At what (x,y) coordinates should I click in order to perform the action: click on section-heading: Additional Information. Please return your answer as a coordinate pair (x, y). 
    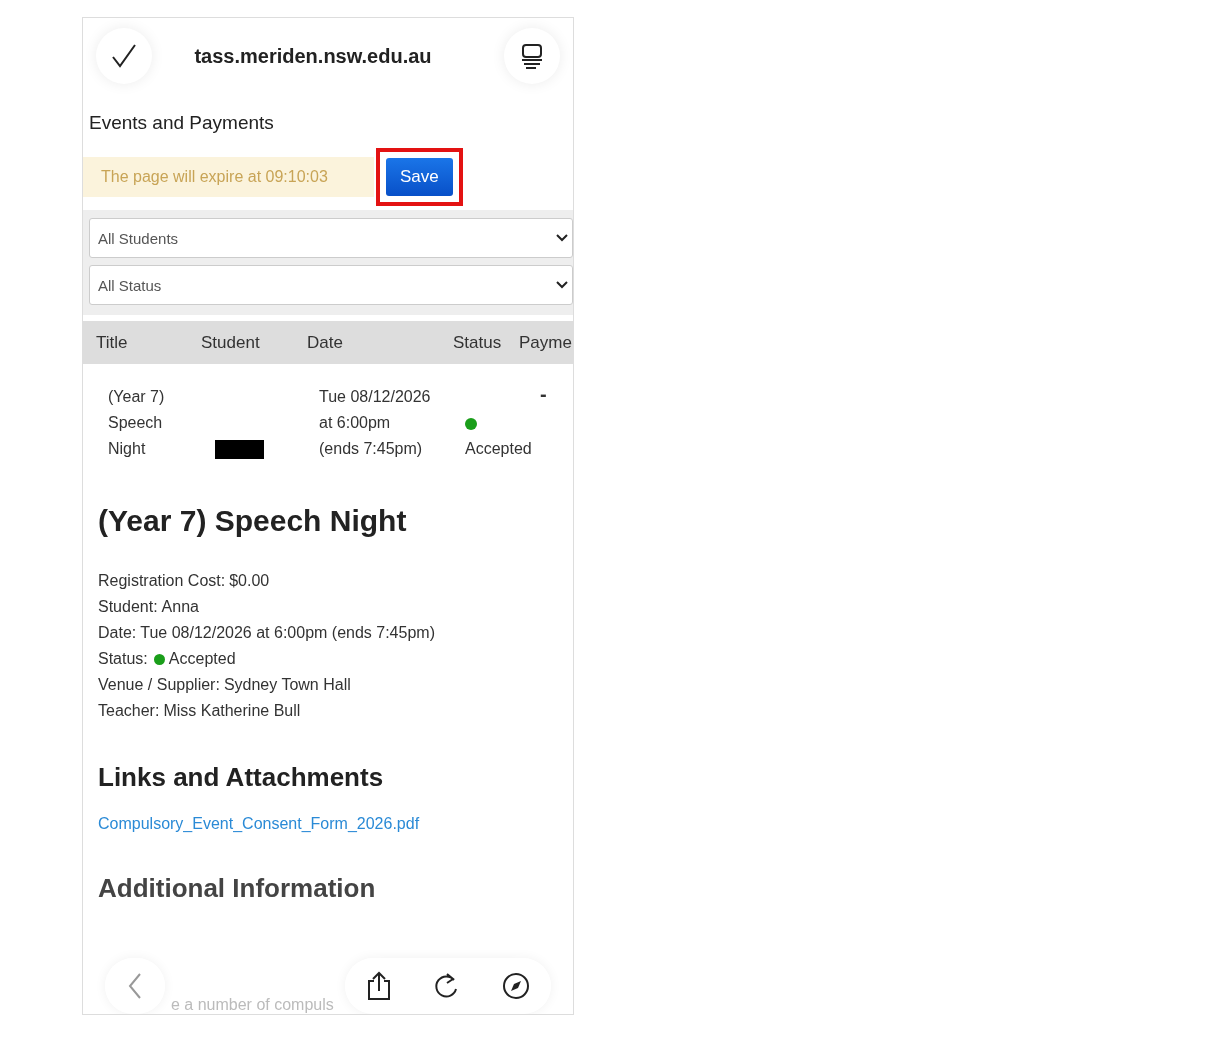
    Looking at the image, I should click on (237, 888).